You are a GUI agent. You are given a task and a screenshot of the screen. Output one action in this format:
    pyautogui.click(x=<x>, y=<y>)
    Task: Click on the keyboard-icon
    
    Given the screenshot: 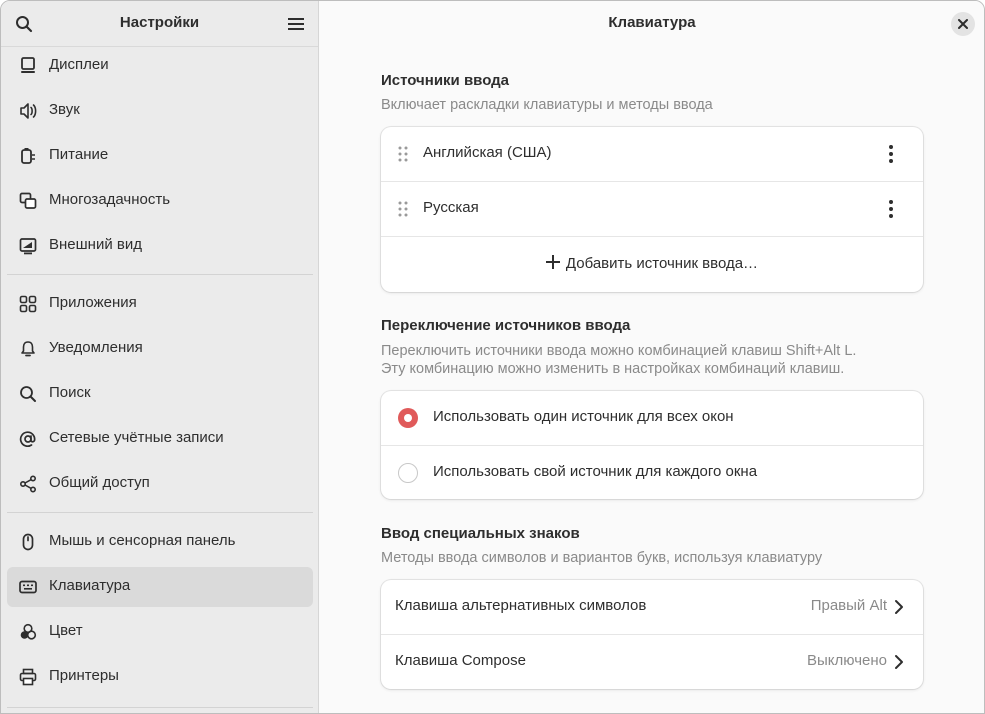 What is the action you would take?
    pyautogui.click(x=28, y=587)
    